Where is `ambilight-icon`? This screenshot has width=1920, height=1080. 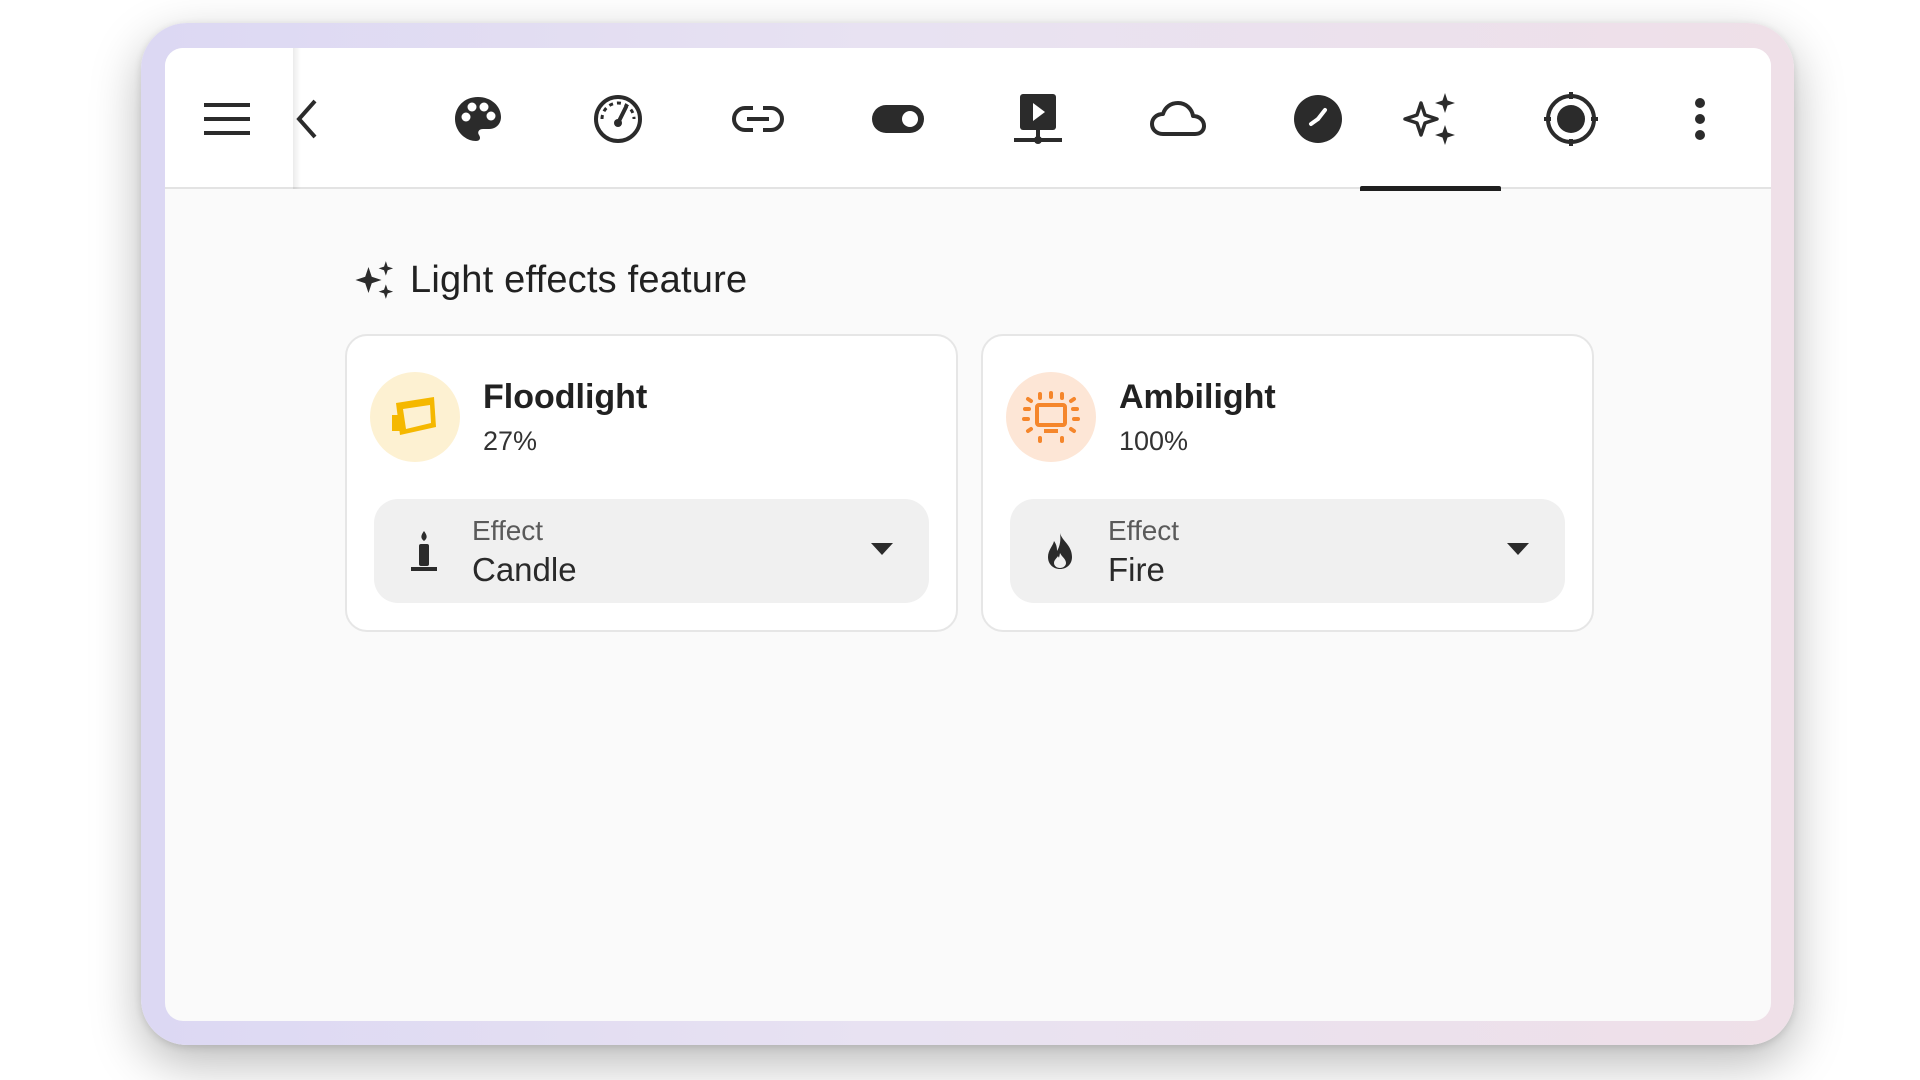
ambilight-icon is located at coordinates (1051, 417).